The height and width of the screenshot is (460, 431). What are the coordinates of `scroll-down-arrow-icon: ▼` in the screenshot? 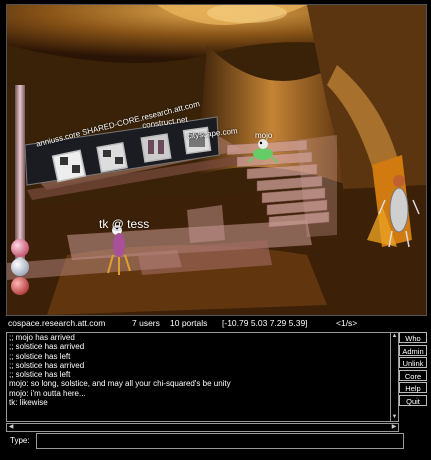 It's located at (394, 417).